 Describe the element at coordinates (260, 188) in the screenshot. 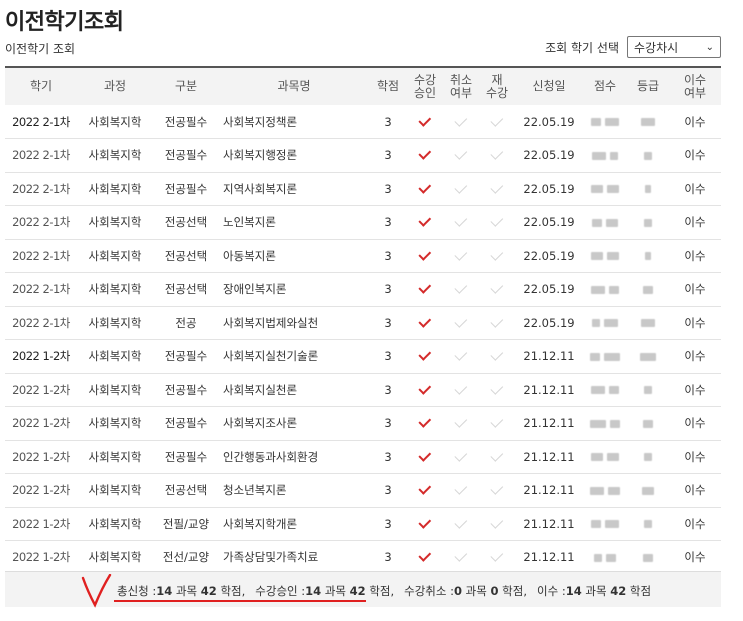

I see `cell-subject: 지역사회복지론` at that location.